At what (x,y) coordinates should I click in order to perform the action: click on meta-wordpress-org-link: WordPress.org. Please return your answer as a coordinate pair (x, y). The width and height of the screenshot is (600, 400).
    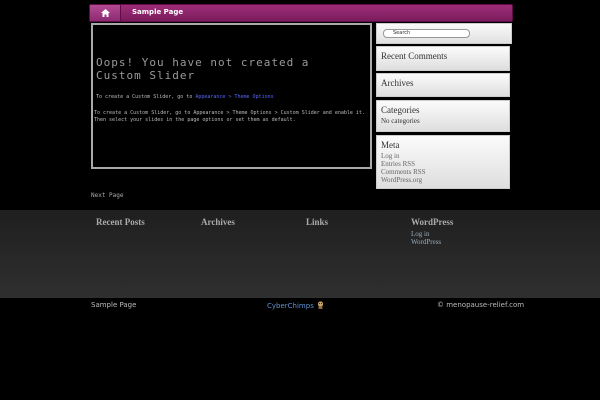
    Looking at the image, I should click on (445, 180).